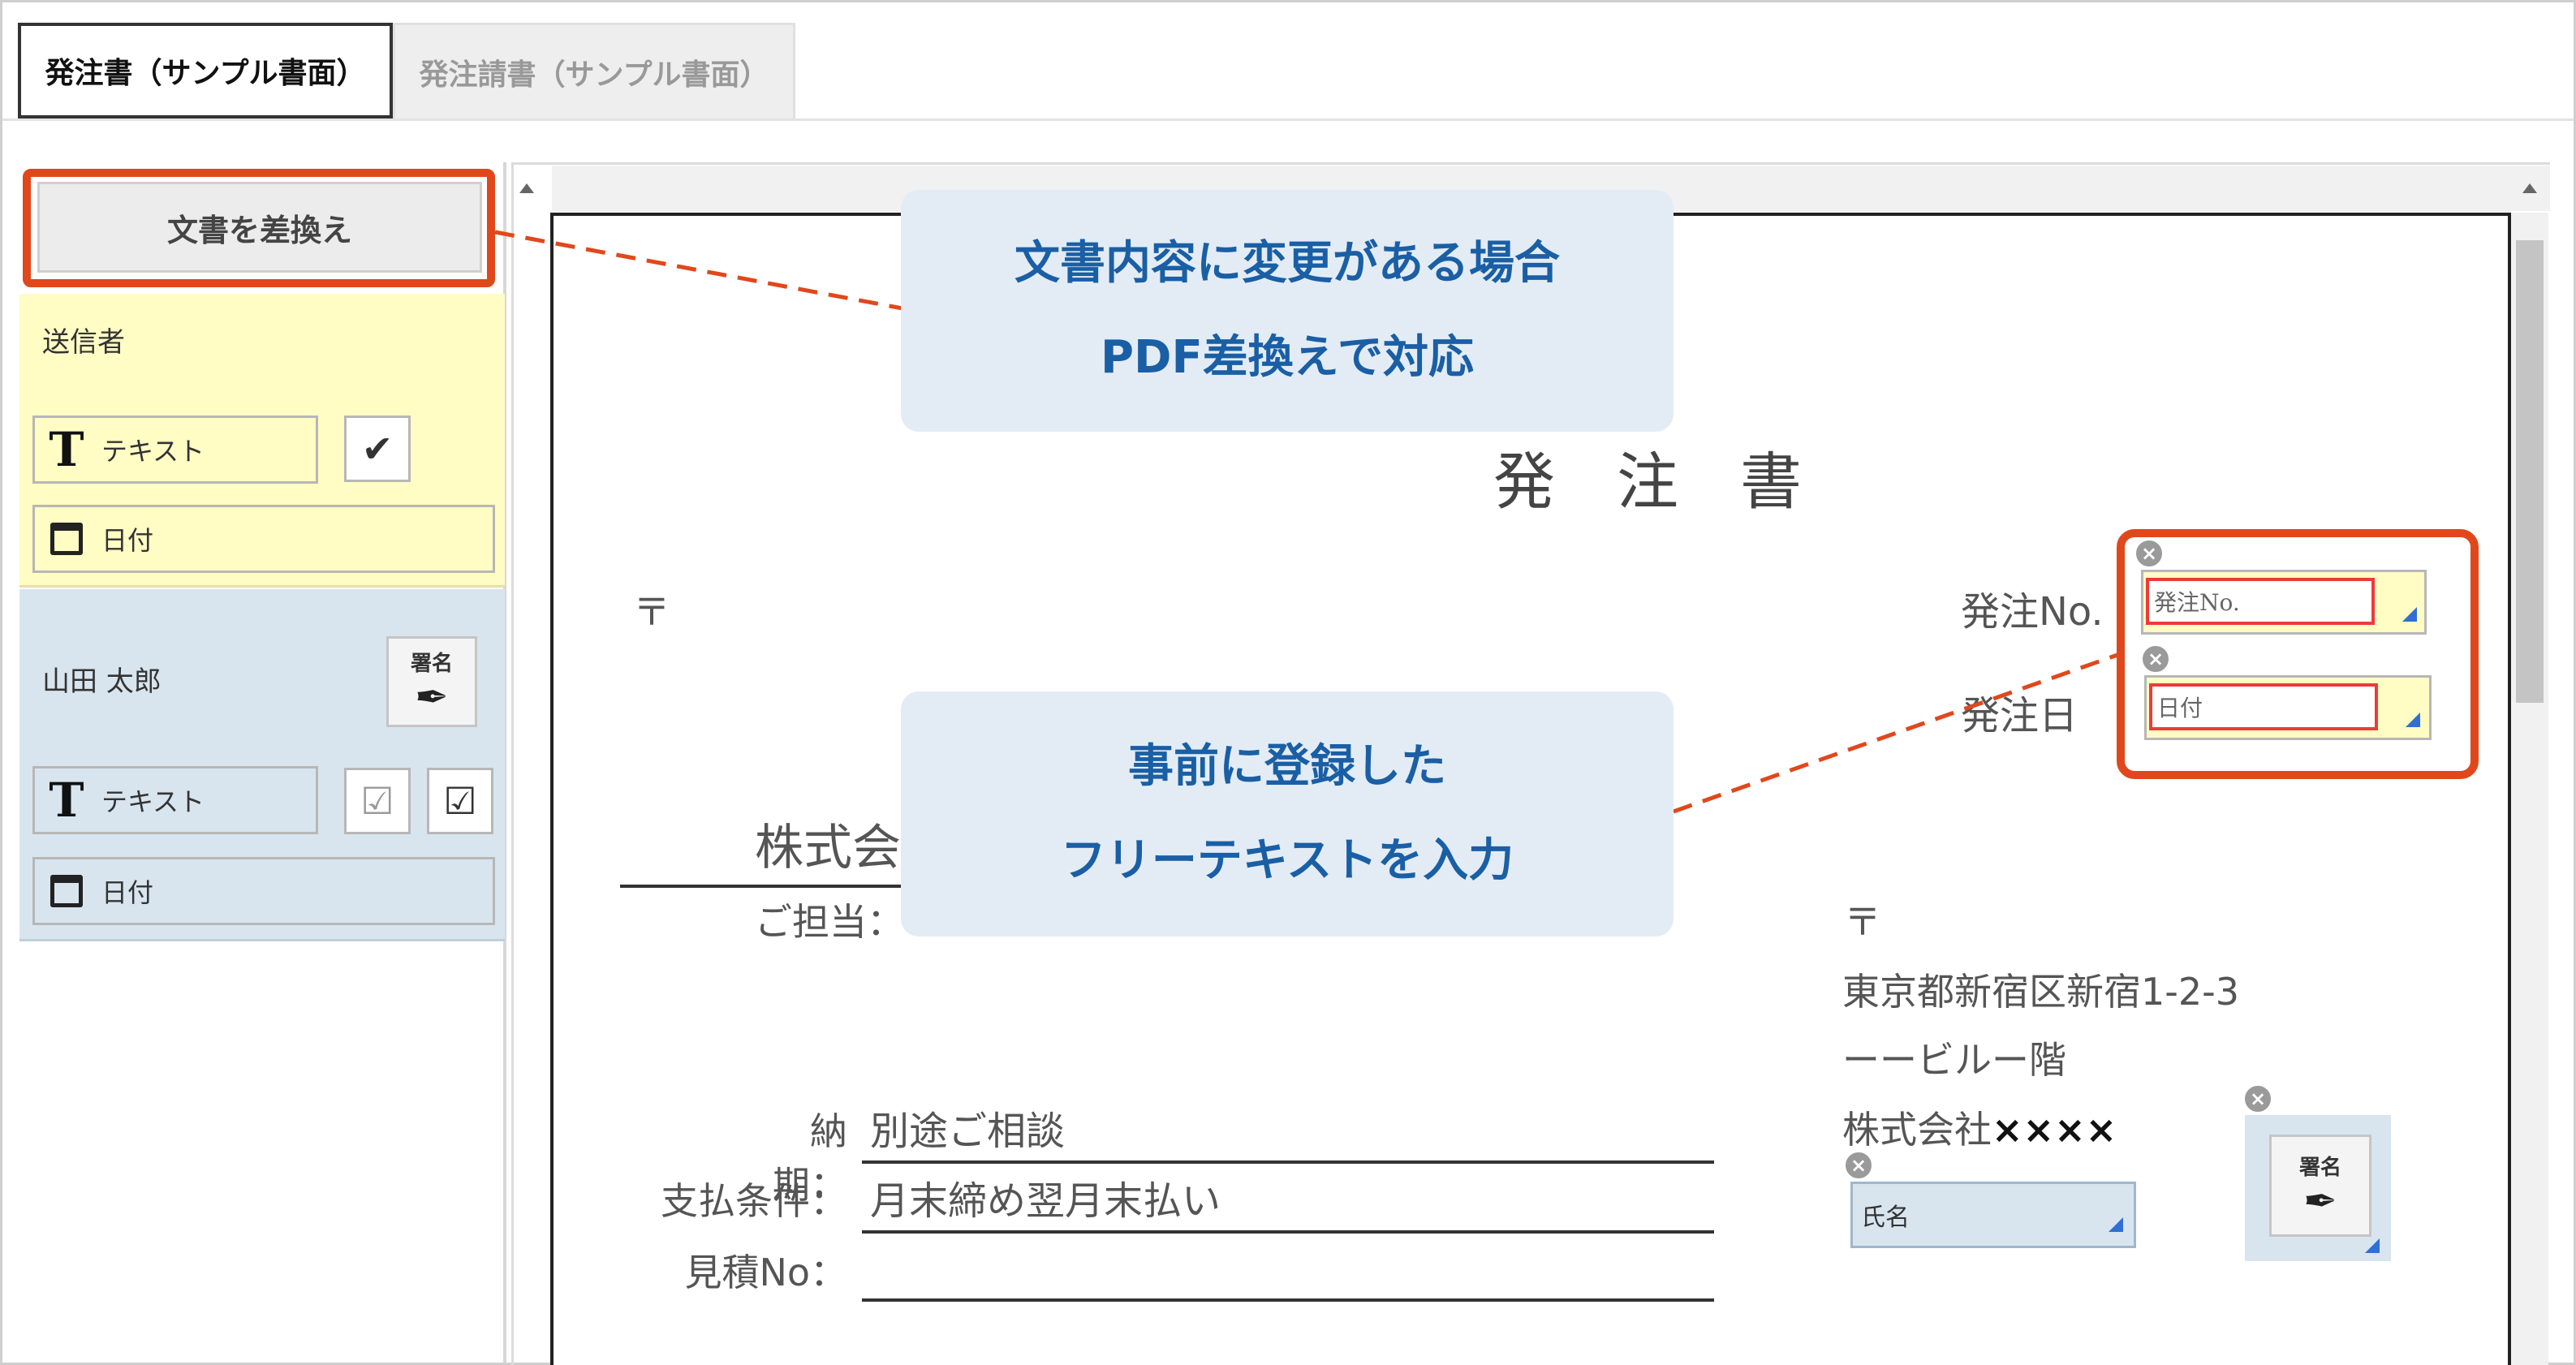 This screenshot has height=1365, width=2576. What do you see at coordinates (699, 270) in the screenshot?
I see `replace-callout-connector` at bounding box center [699, 270].